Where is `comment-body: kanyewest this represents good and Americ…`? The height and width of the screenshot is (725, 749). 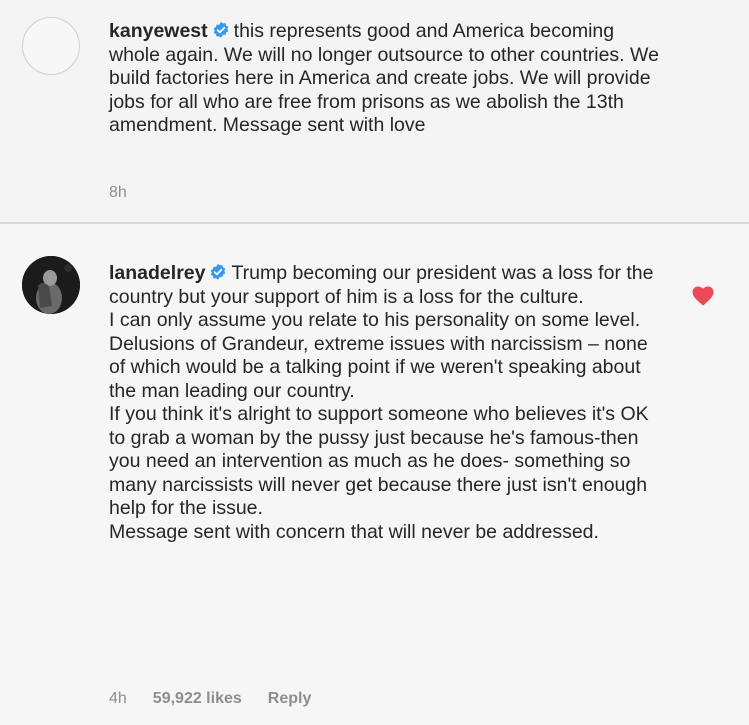
comment-body: kanyewest this represents good and Americ… is located at coordinates (389, 79).